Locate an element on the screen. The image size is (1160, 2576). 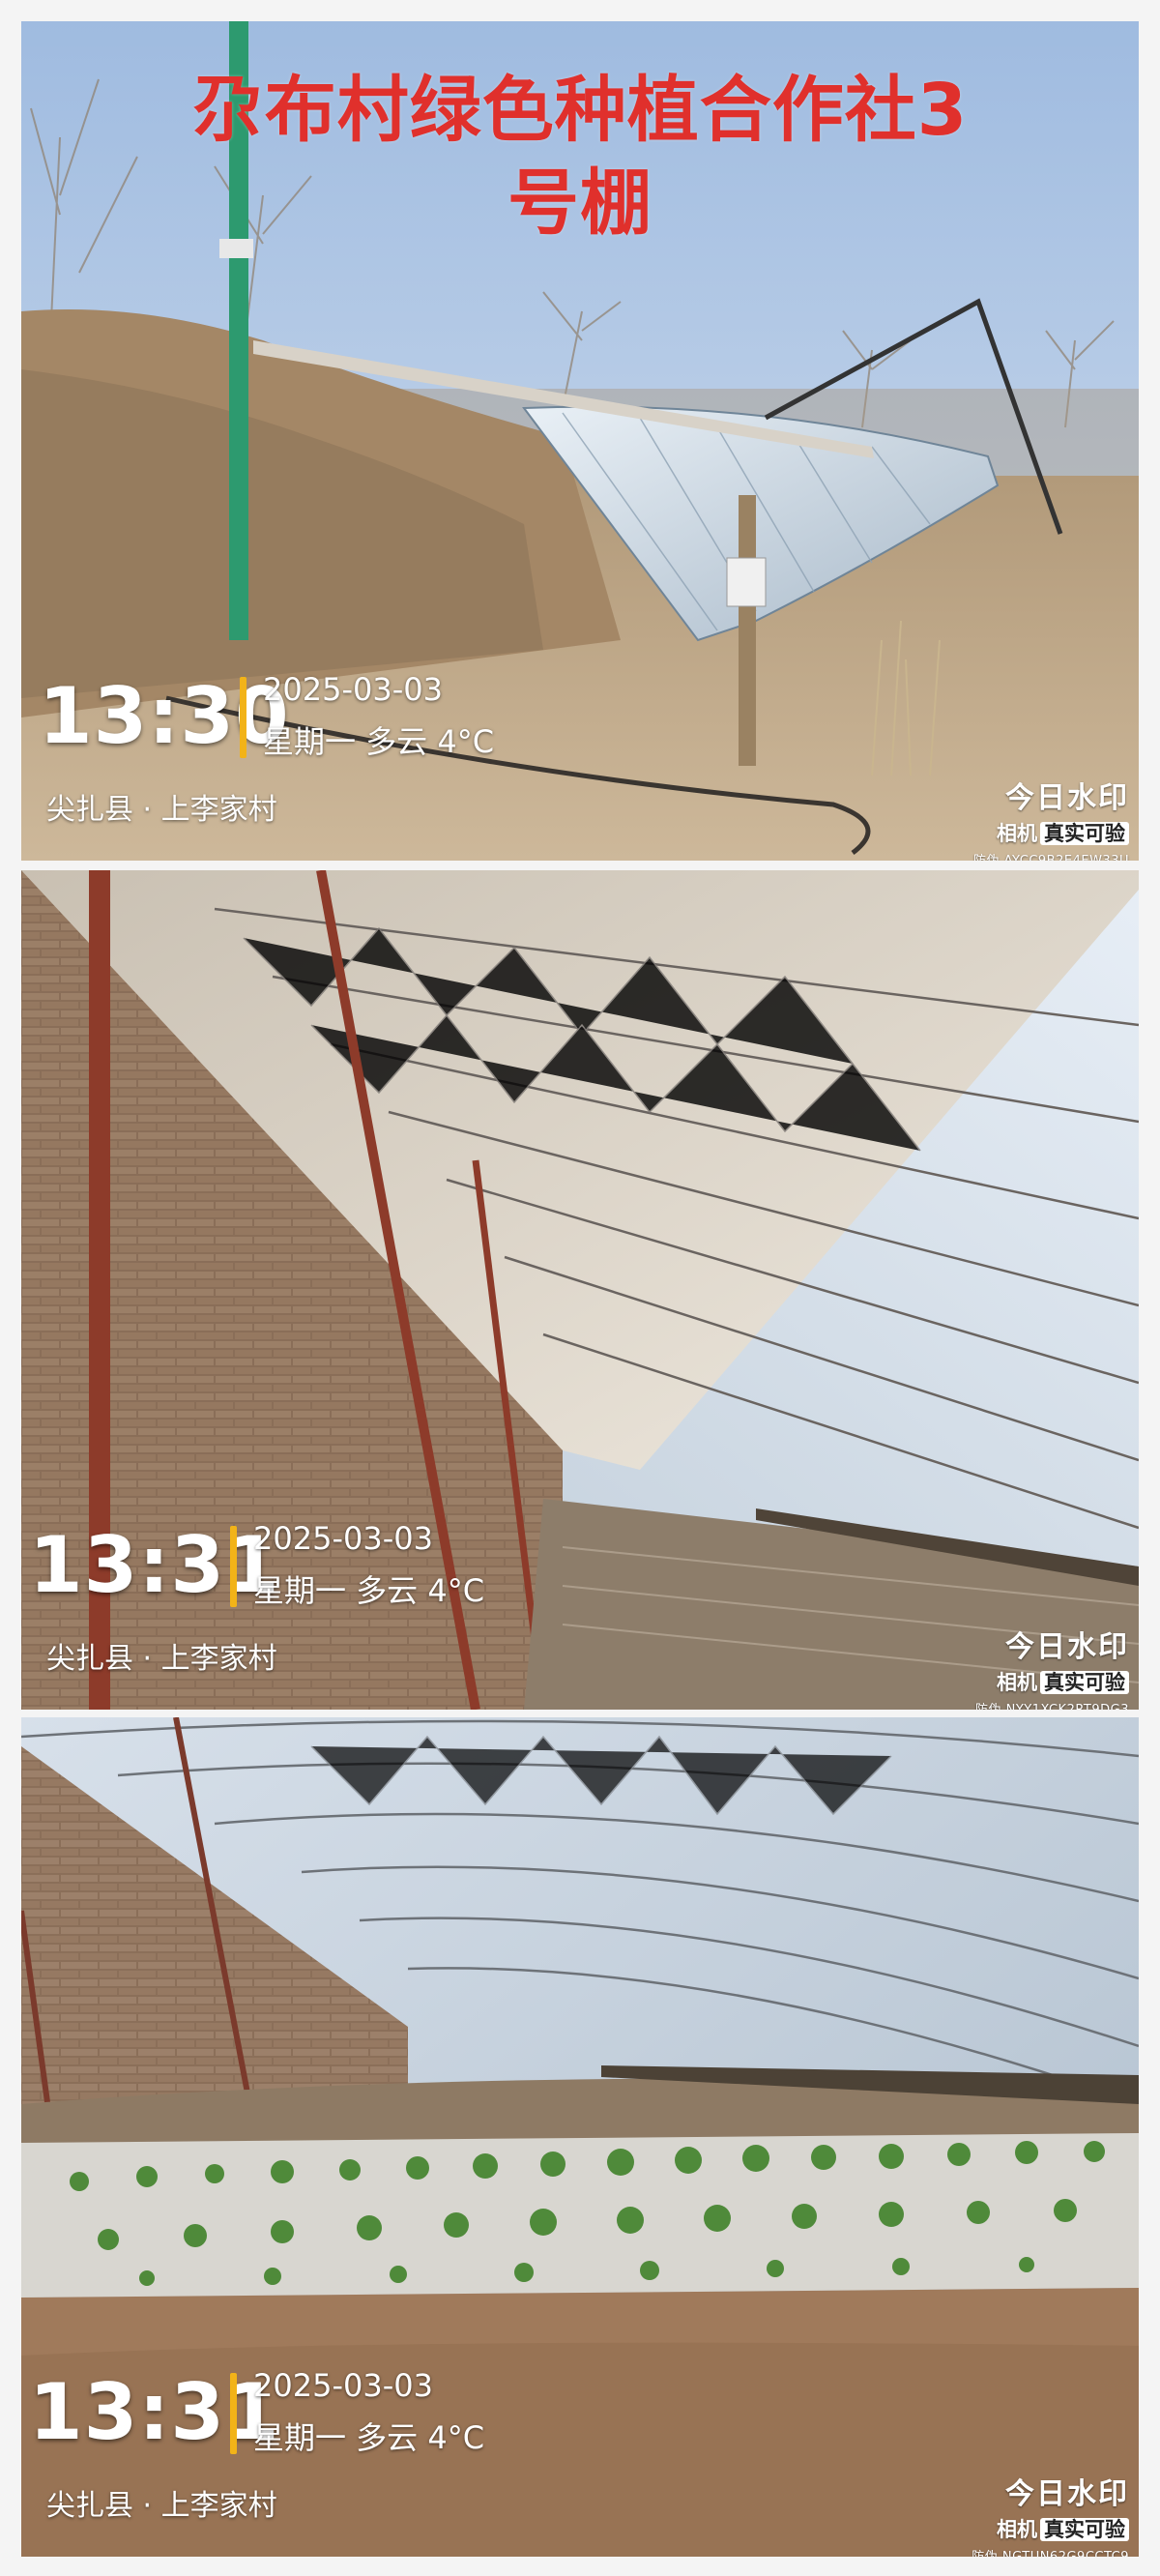
watermark-brand: 今日水印 相机真实可验 防伪 NGTUN62G9CCTC9 is located at coordinates (1051, 2513).